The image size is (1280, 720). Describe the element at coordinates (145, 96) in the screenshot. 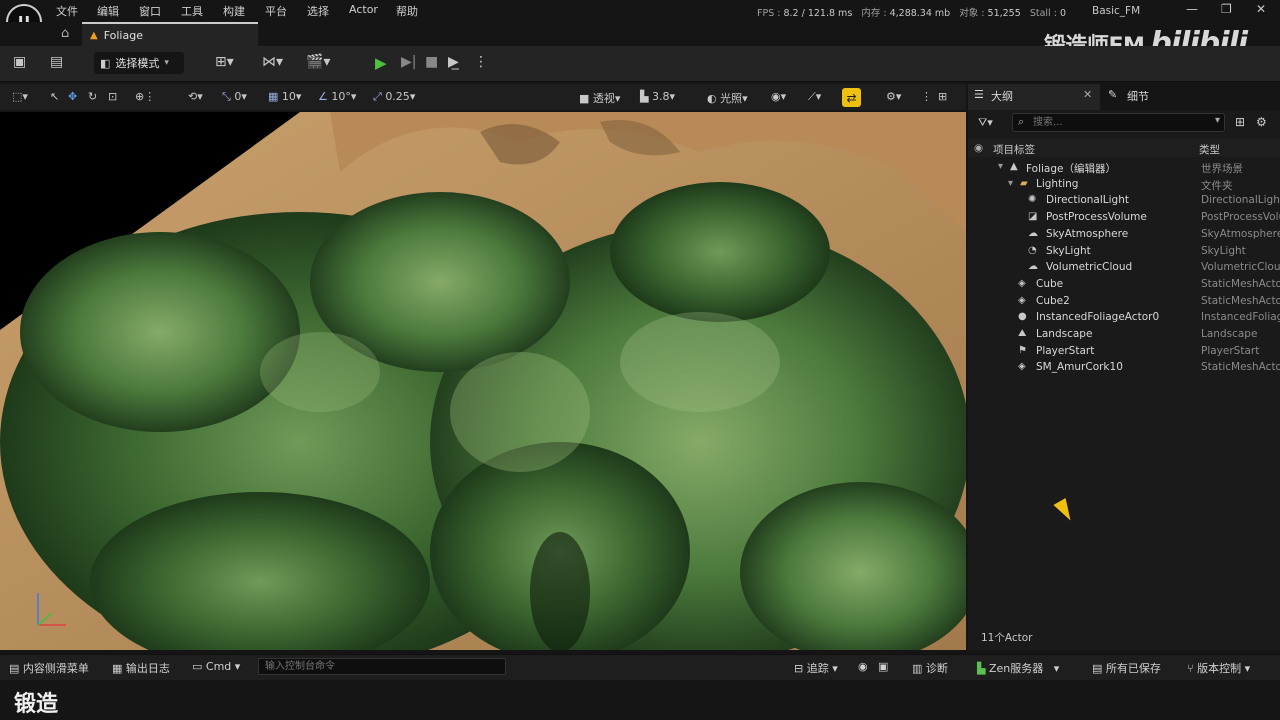

I see `world-space-icon: ⊕⋮` at that location.